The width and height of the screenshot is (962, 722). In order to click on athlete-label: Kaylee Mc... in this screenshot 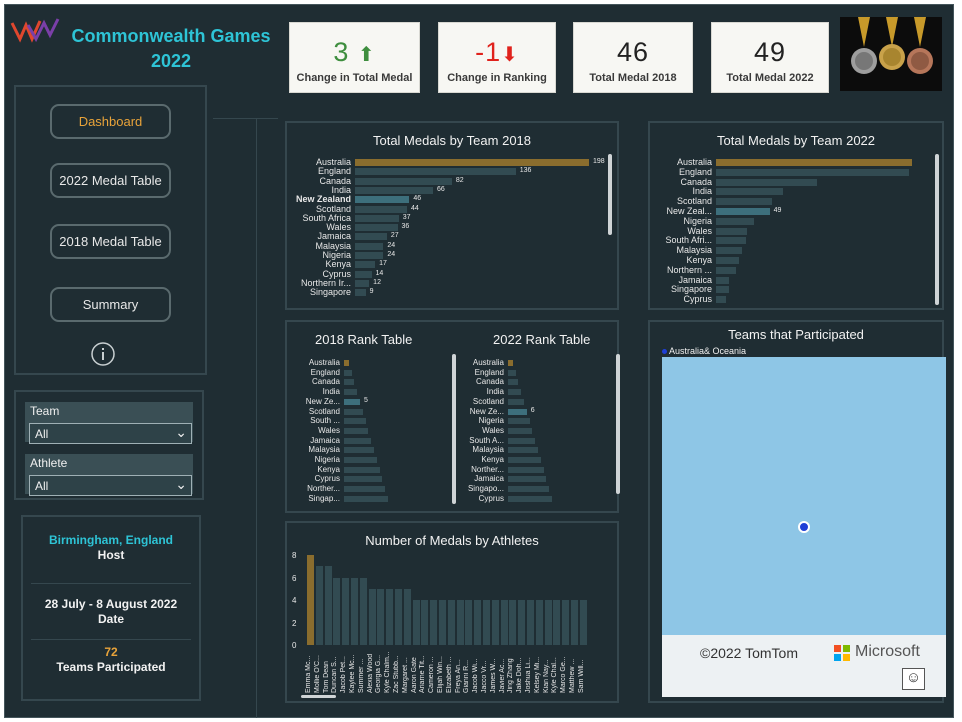, I will do `click(352, 673)`.